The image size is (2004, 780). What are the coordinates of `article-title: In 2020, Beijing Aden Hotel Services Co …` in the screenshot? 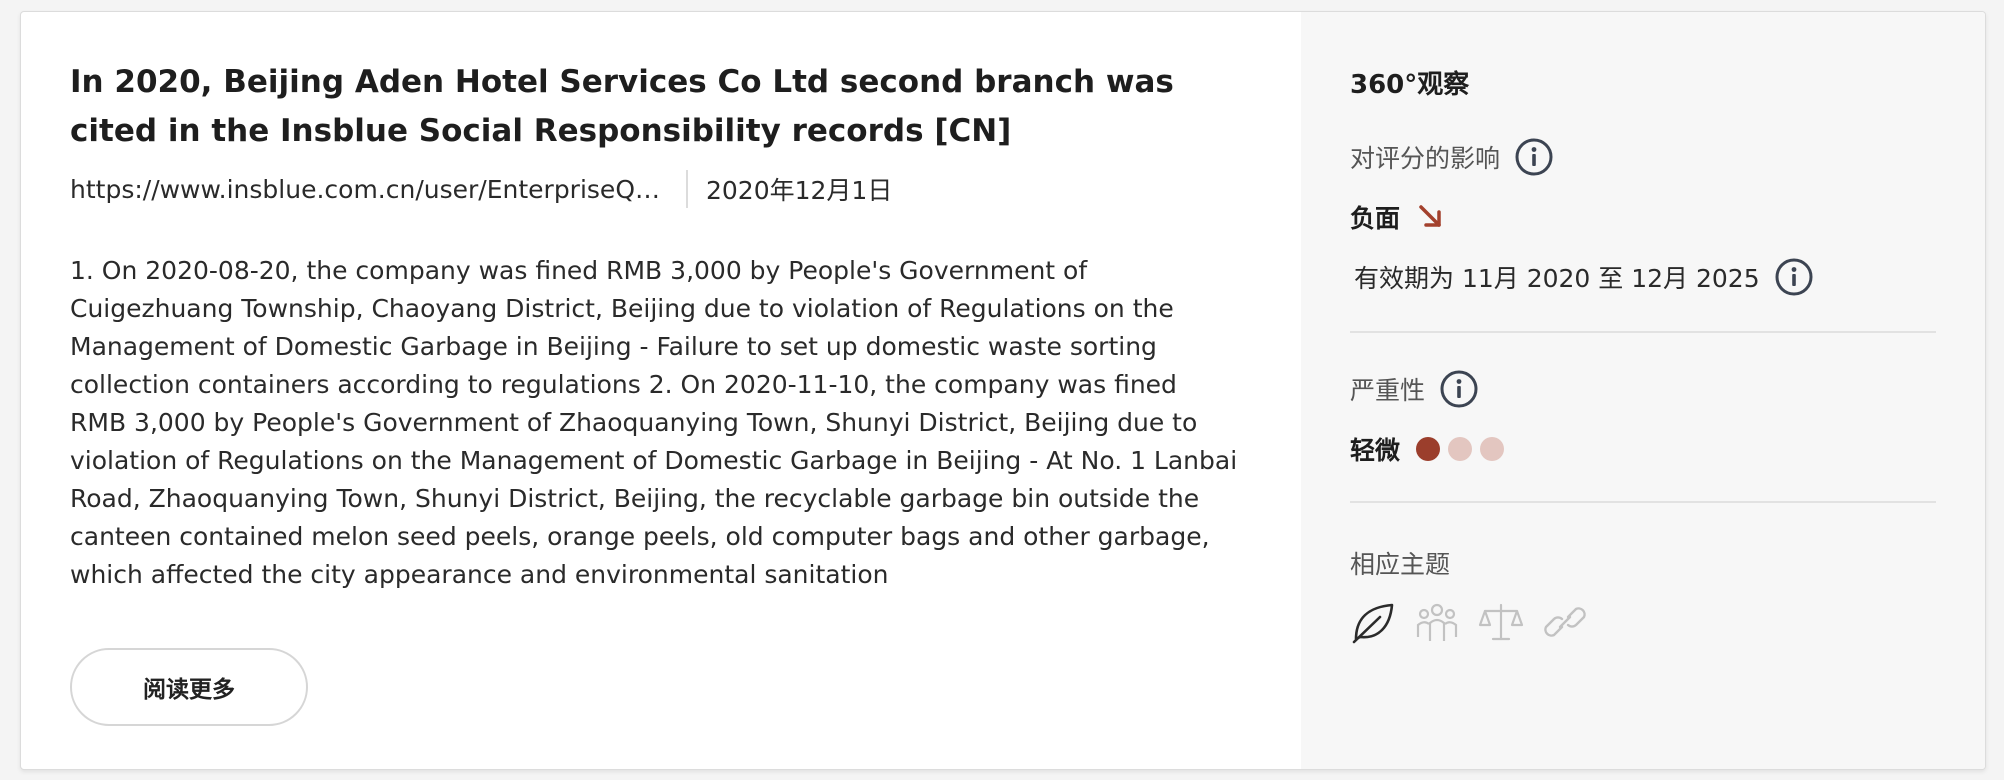 It's located at (622, 106).